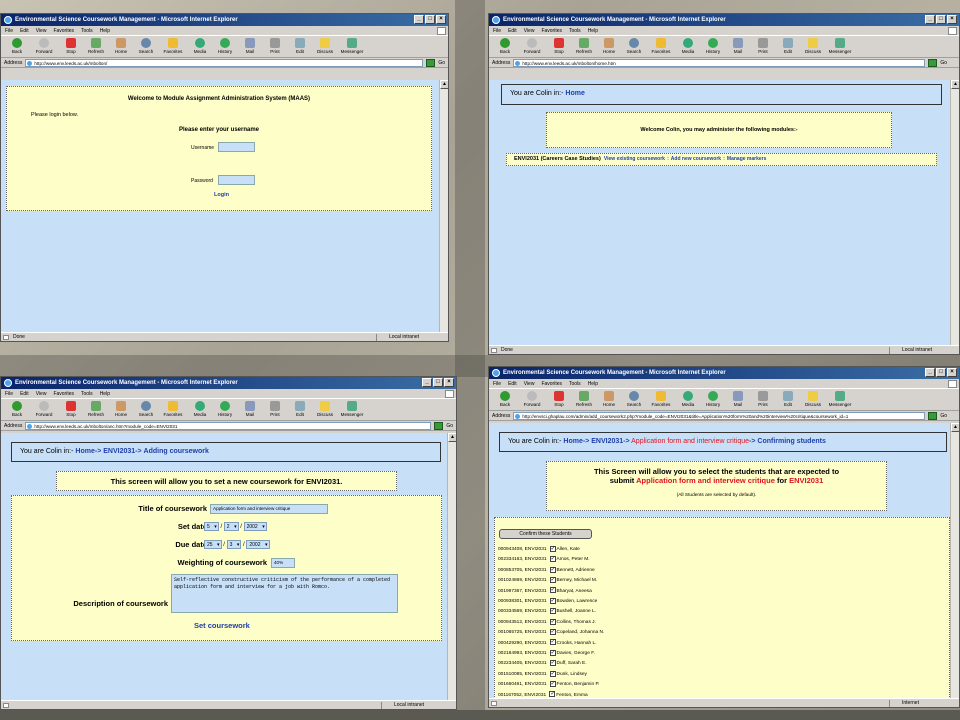 Image resolution: width=960 pixels, height=720 pixels. Describe the element at coordinates (234, 544) in the screenshot. I see `due-month-select: 3` at that location.